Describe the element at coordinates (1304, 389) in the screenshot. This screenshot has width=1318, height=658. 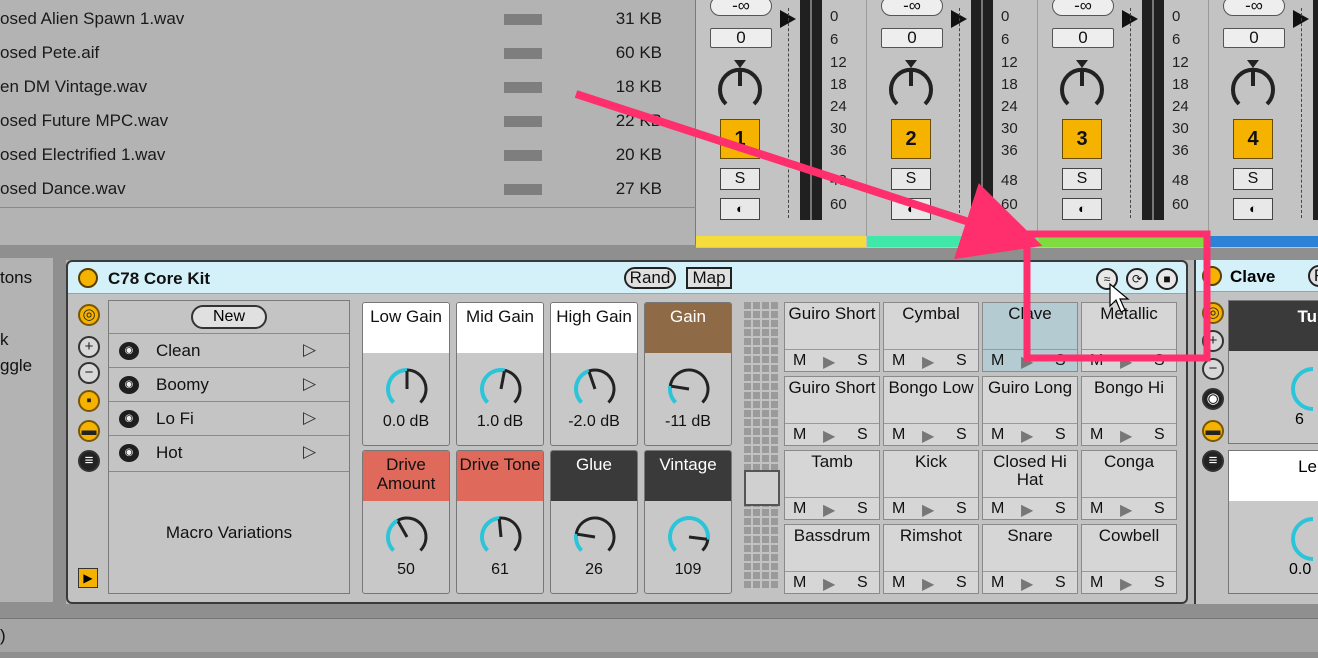
I see `clave-tune-knob` at that location.